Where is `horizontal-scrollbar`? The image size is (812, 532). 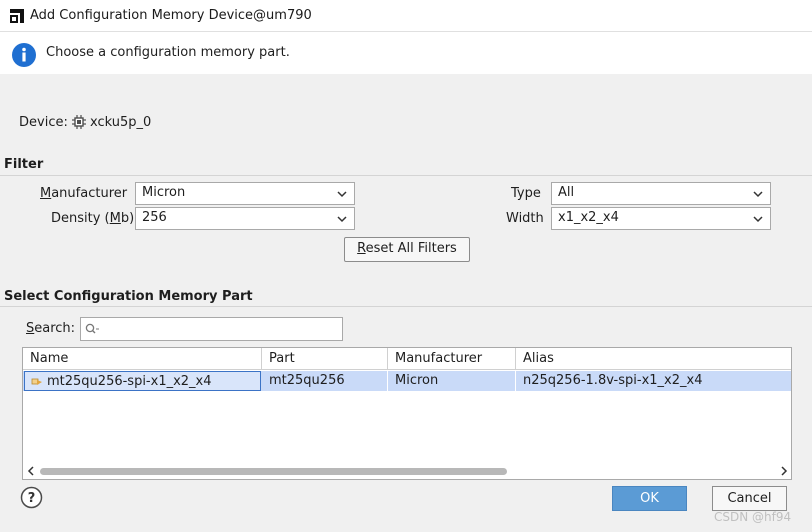
horizontal-scrollbar is located at coordinates (407, 471).